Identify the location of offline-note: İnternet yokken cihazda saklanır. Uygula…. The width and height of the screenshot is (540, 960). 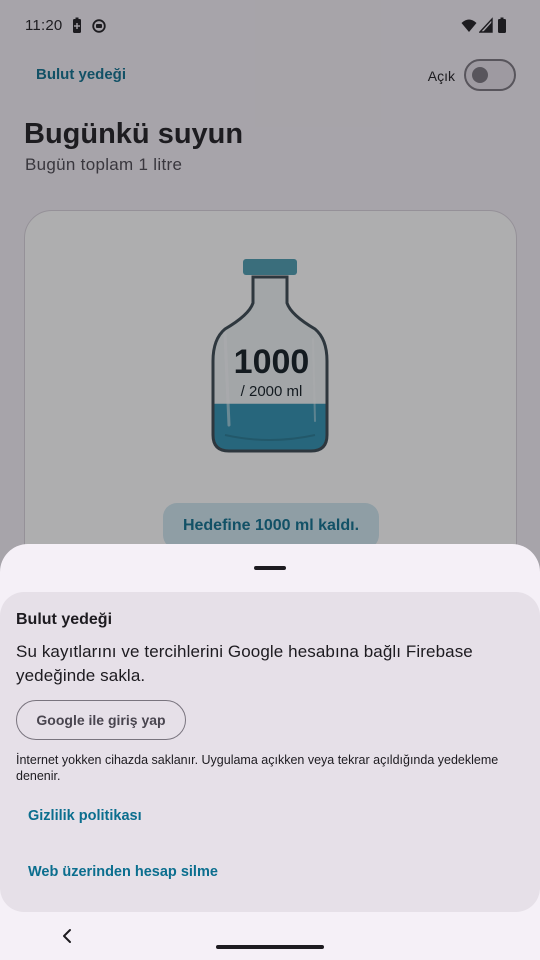
(257, 768).